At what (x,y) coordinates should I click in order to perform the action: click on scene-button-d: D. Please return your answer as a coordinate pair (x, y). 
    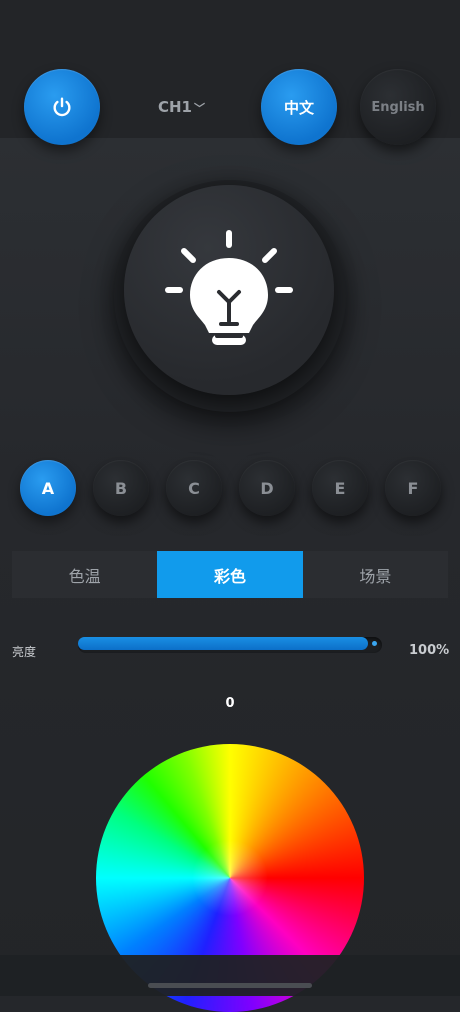
    Looking at the image, I should click on (267, 488).